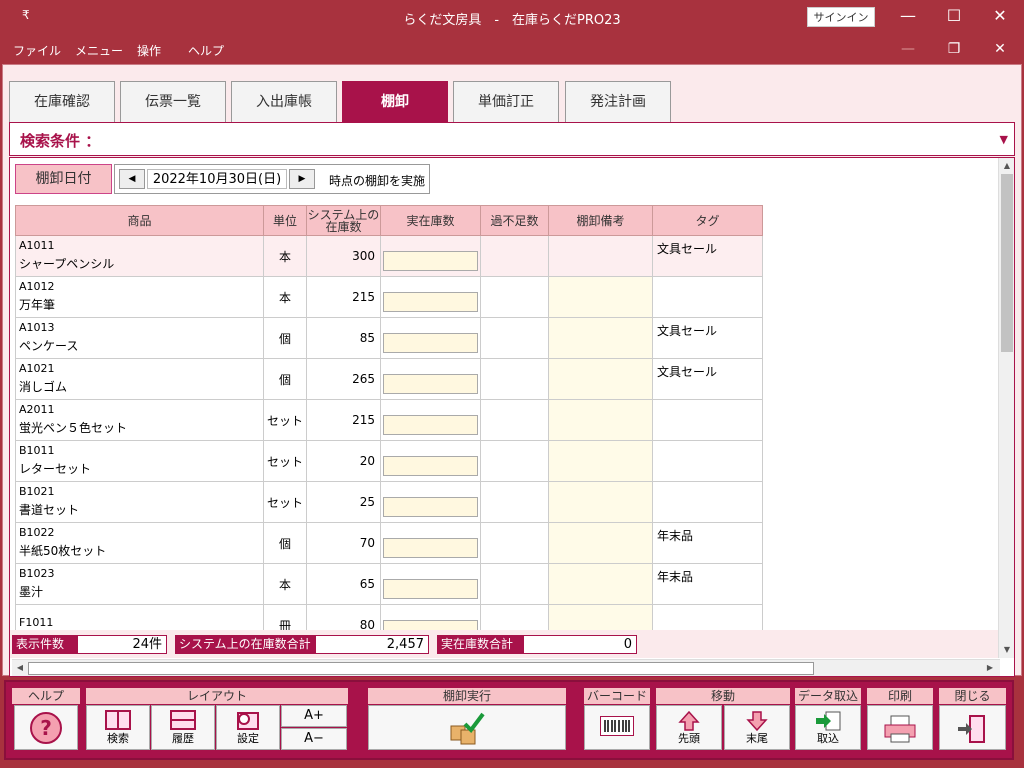 Image resolution: width=1024 pixels, height=768 pixels. I want to click on table-row: B1021 書道セット セット 25, so click(389, 502).